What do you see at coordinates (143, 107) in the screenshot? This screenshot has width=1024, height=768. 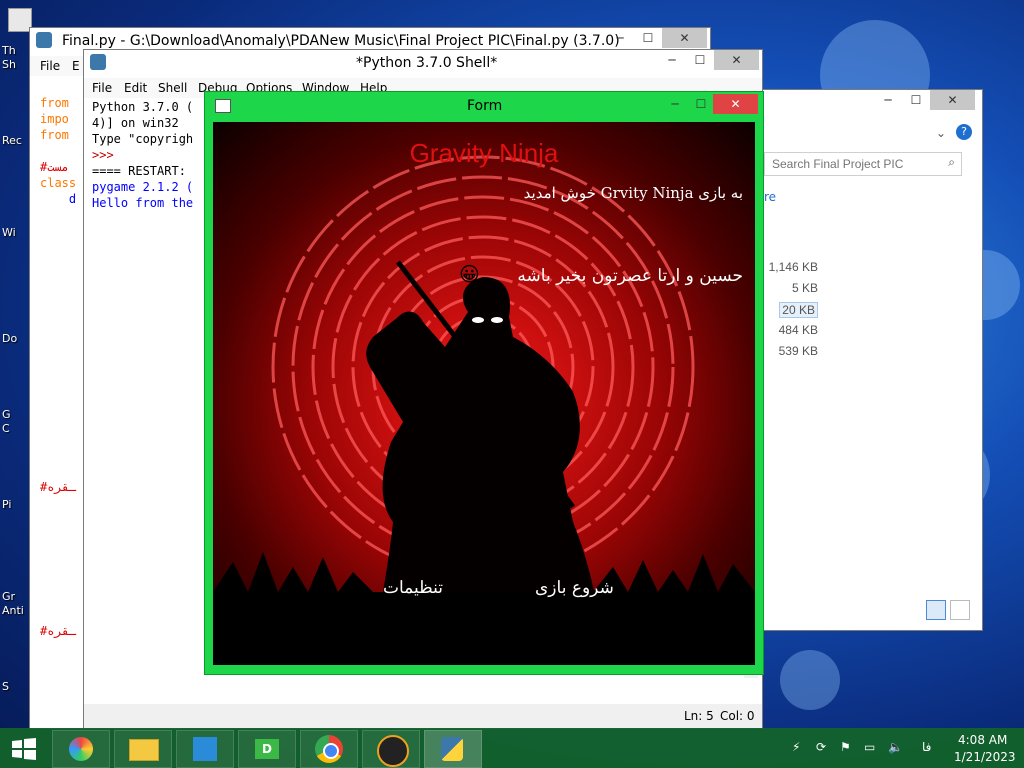 I see `shell-output-line: Python 3.7.0 (` at bounding box center [143, 107].